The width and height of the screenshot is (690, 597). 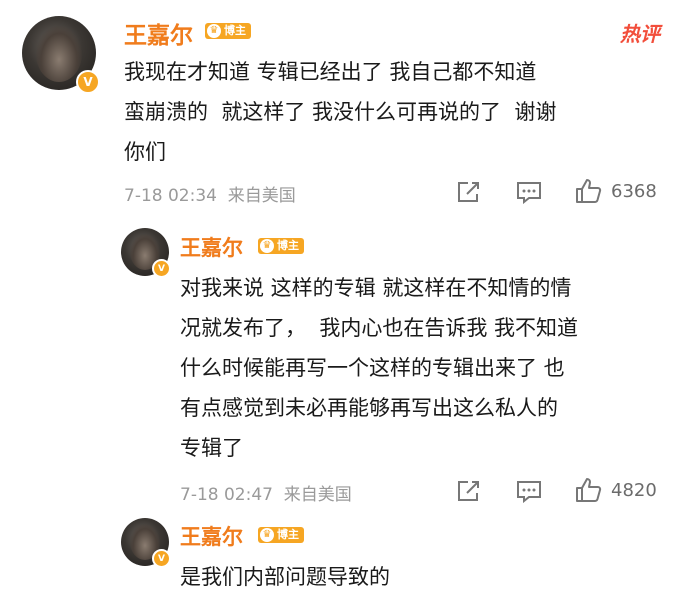 What do you see at coordinates (226, 495) in the screenshot?
I see `comment-time: 7-18 02:47` at bounding box center [226, 495].